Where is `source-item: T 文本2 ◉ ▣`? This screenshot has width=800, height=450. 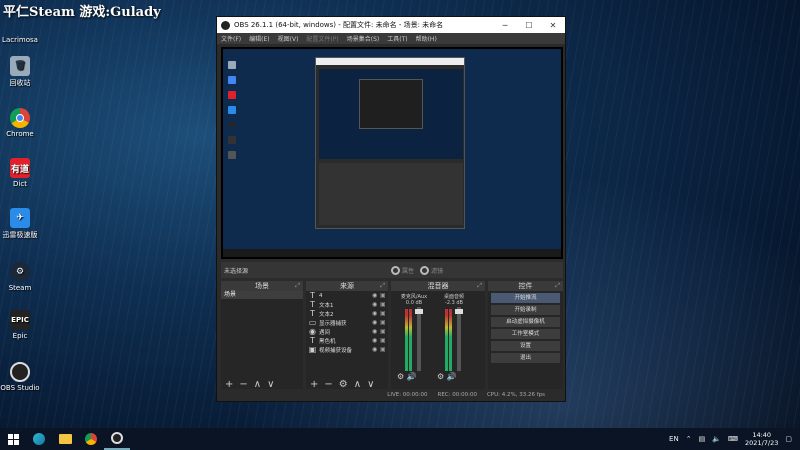 source-item: T 文本2 ◉ ▣ is located at coordinates (347, 313).